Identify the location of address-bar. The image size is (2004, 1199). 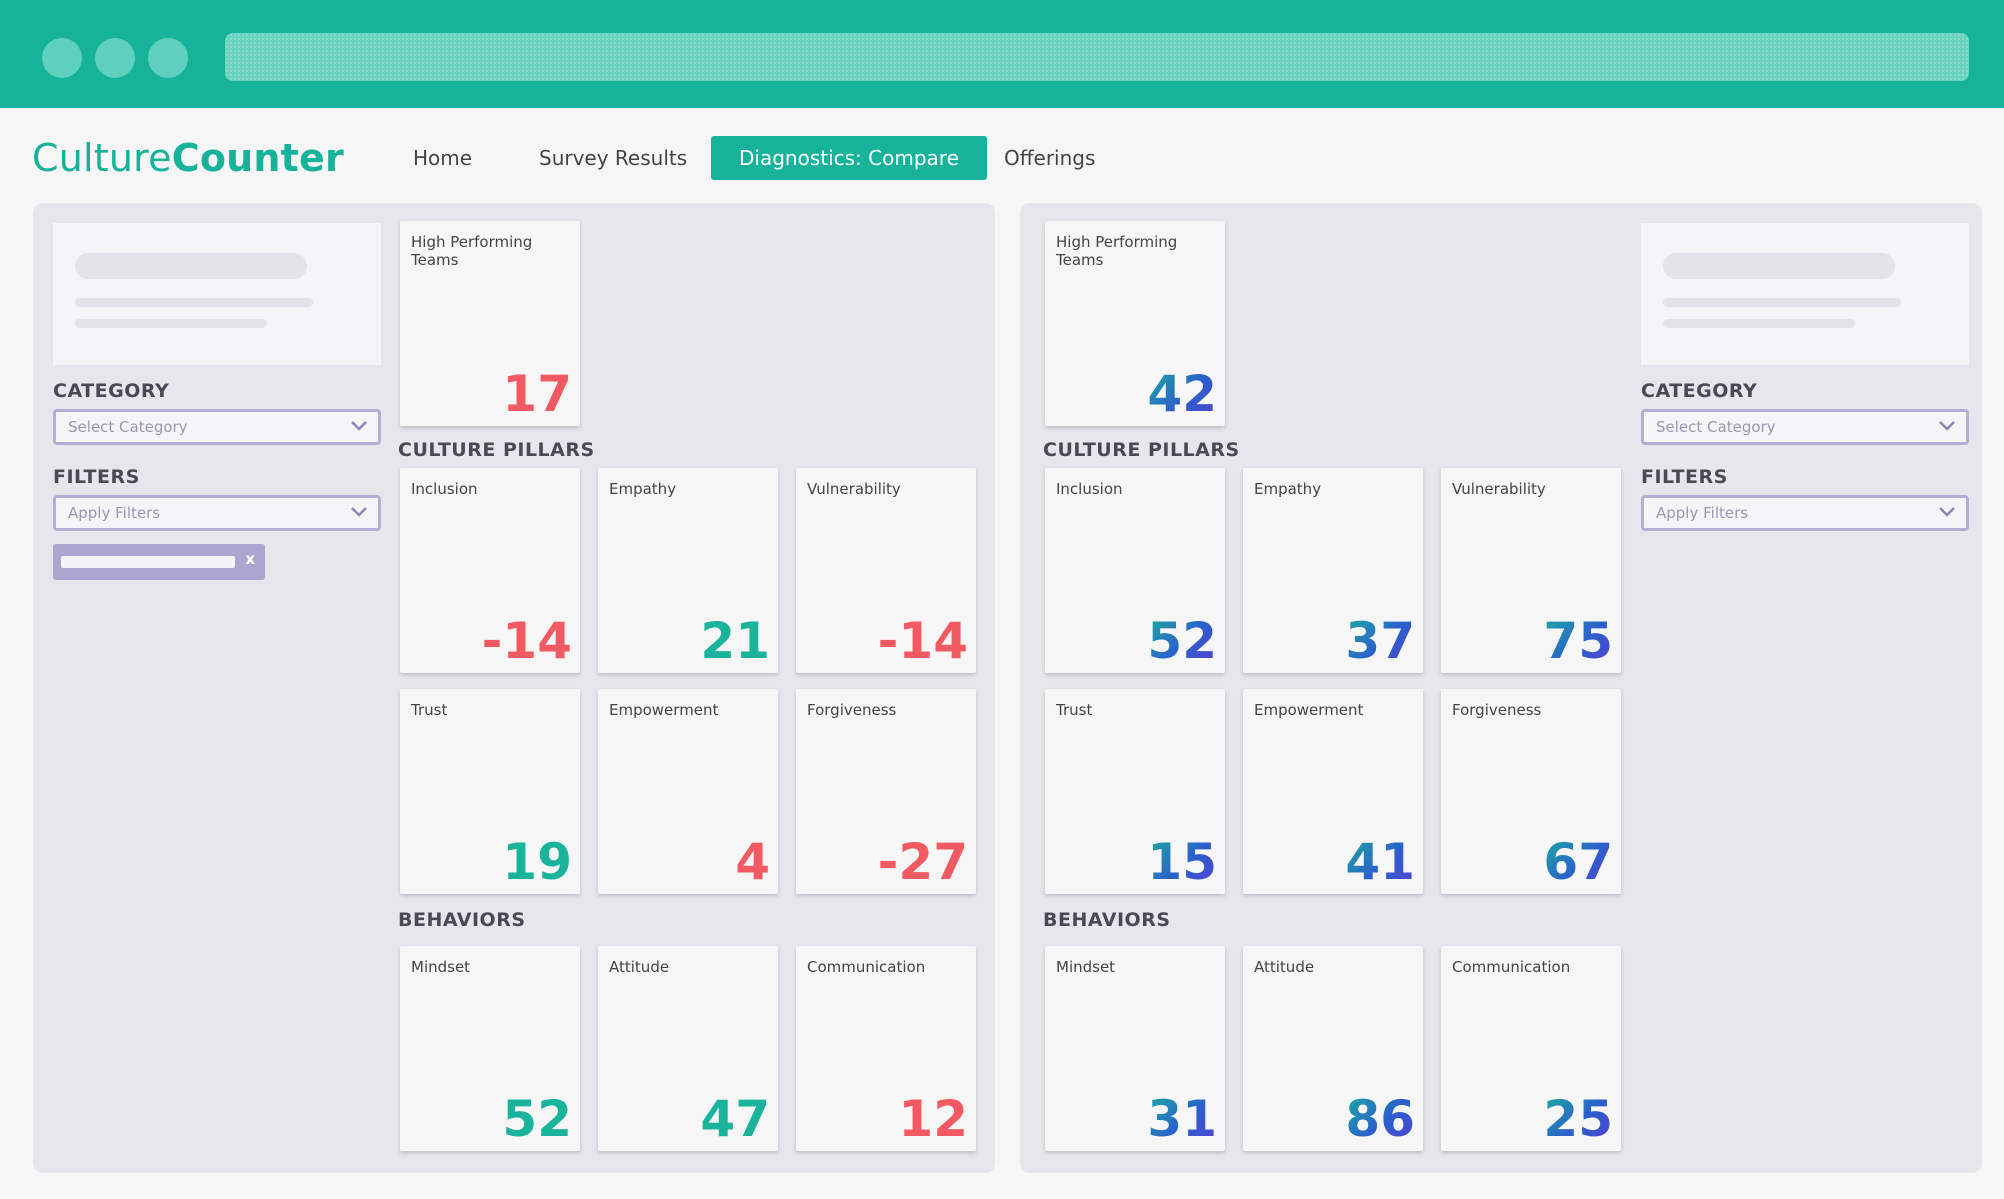
(1097, 57).